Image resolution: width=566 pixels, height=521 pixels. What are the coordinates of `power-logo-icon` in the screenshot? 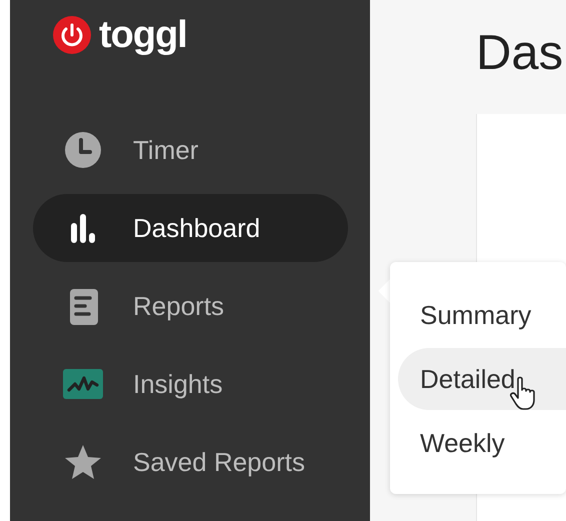 It's located at (72, 35).